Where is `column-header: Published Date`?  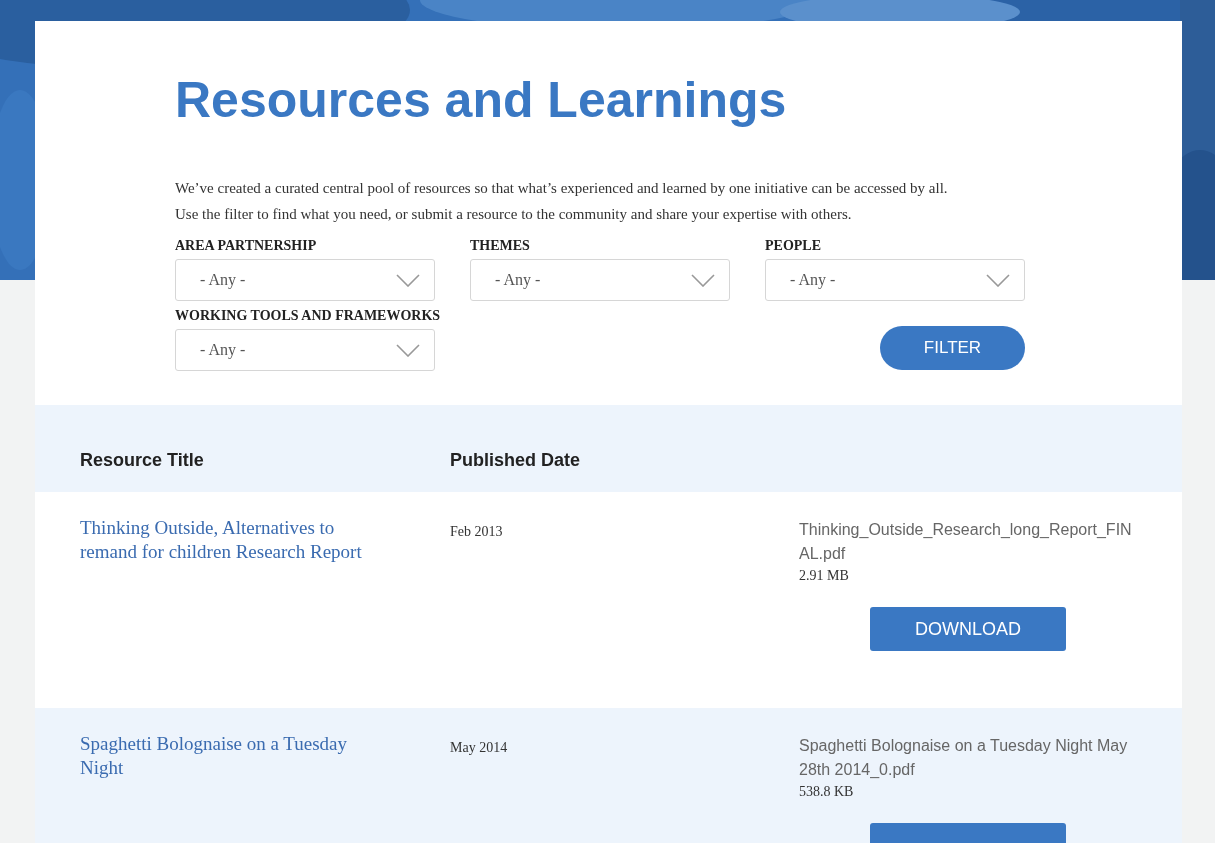
column-header: Published Date is located at coordinates (515, 460).